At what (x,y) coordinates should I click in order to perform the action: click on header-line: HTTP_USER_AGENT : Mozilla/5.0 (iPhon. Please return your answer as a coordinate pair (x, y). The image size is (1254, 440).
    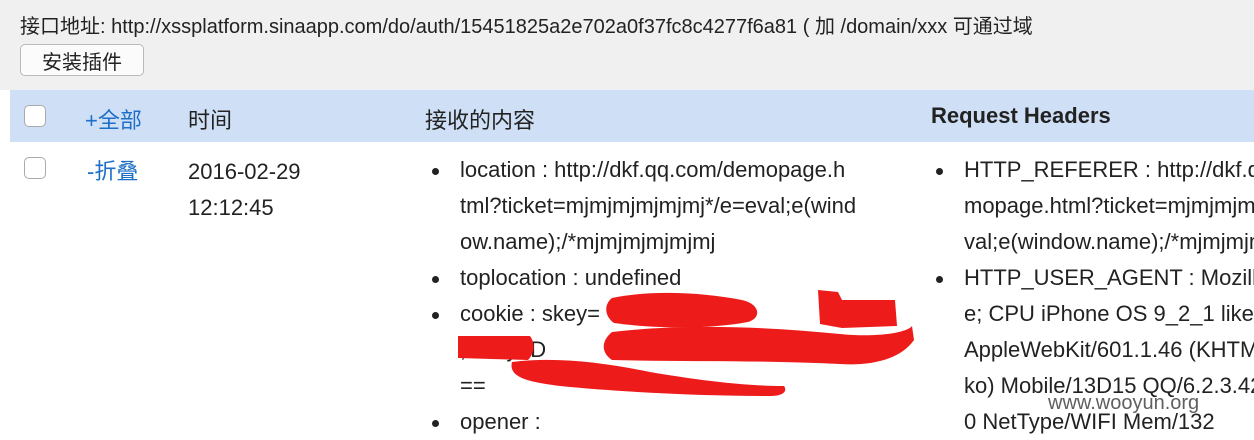
    Looking at the image, I should click on (1109, 277).